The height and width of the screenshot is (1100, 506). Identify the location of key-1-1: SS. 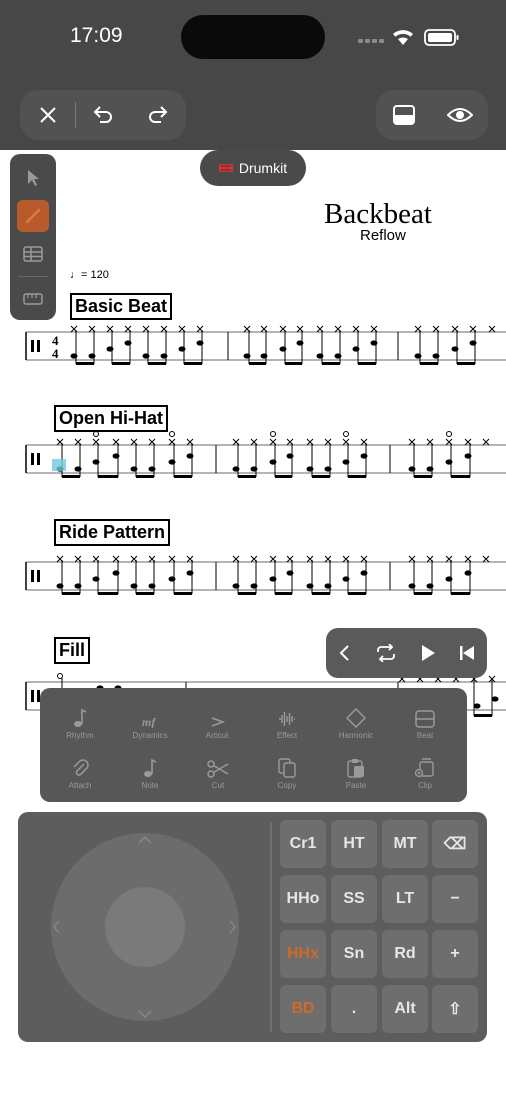
(354, 899).